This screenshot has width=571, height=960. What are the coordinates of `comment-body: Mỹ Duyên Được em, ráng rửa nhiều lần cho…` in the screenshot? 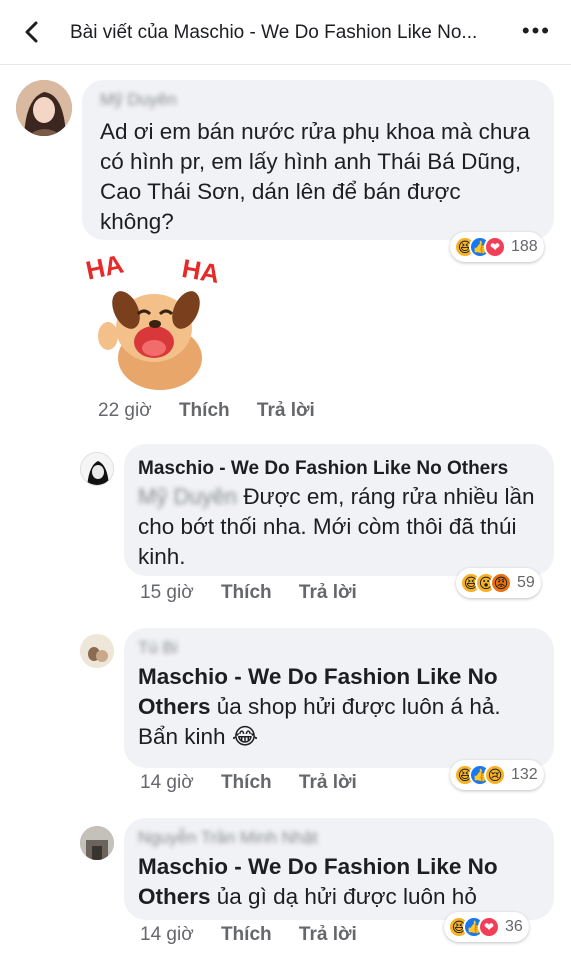 It's located at (343, 527).